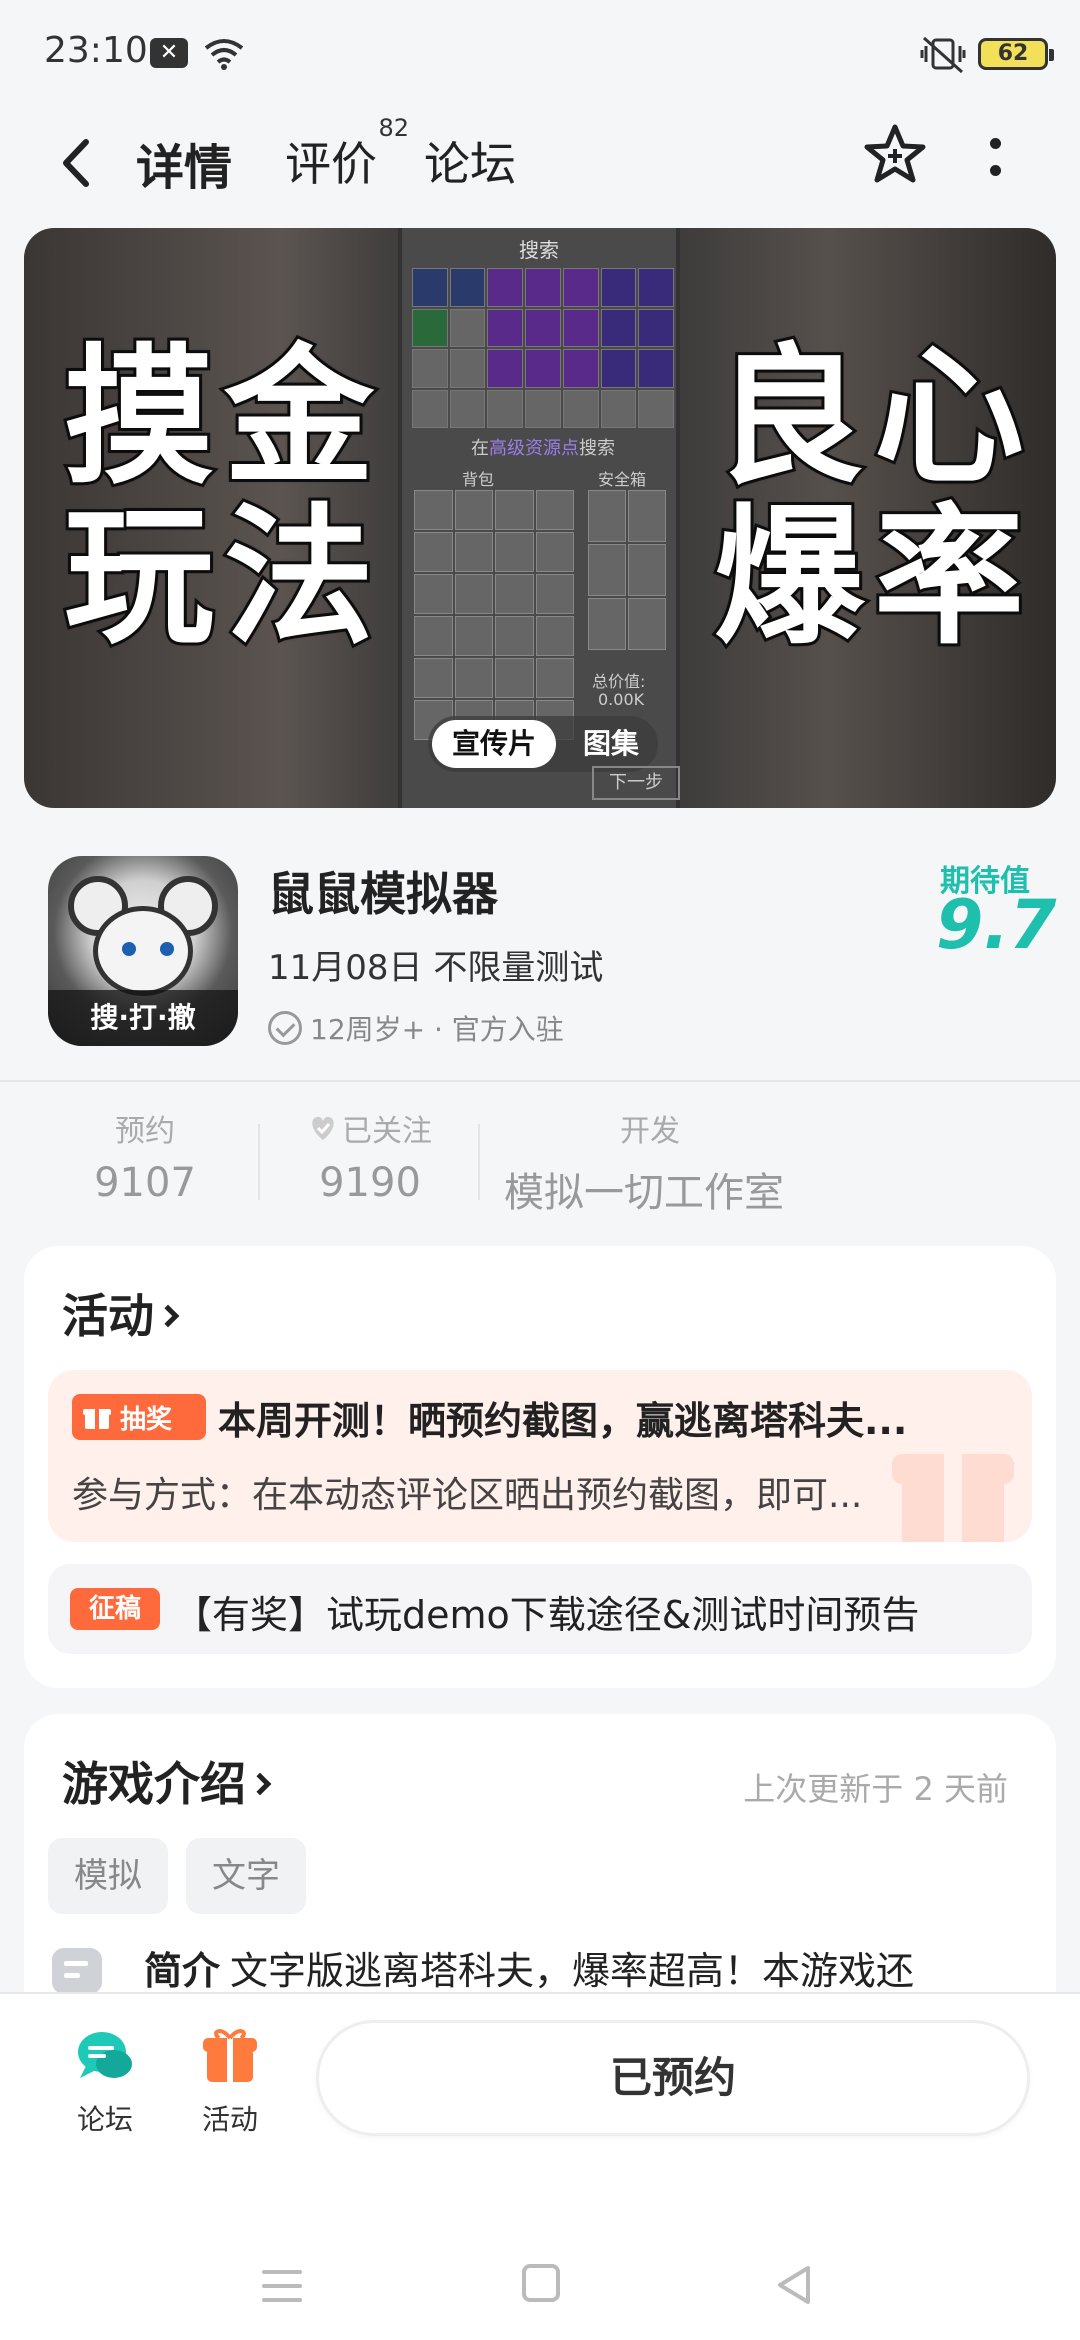 The width and height of the screenshot is (1080, 2340). I want to click on more-options-icon, so click(995, 162).